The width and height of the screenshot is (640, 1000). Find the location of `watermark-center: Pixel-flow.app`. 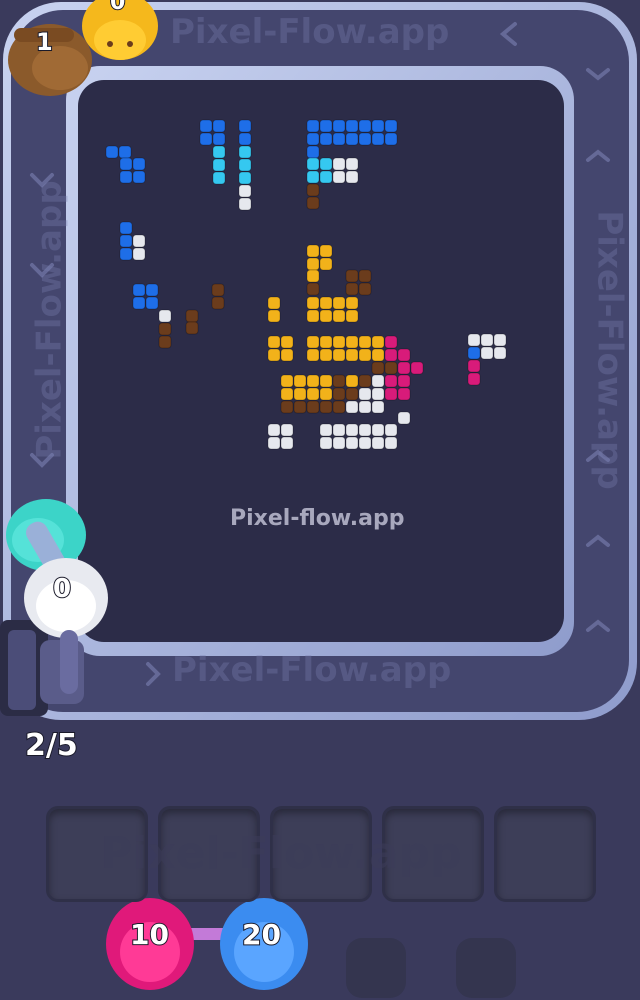

watermark-center: Pixel-flow.app is located at coordinates (317, 518).